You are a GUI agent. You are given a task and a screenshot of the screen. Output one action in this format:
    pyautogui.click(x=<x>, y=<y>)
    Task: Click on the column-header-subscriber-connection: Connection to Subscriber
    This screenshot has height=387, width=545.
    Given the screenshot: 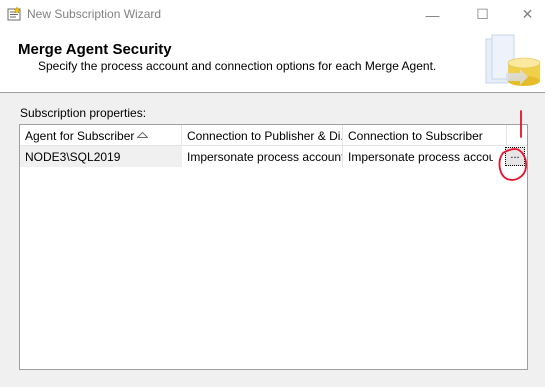 What is the action you would take?
    pyautogui.click(x=425, y=135)
    